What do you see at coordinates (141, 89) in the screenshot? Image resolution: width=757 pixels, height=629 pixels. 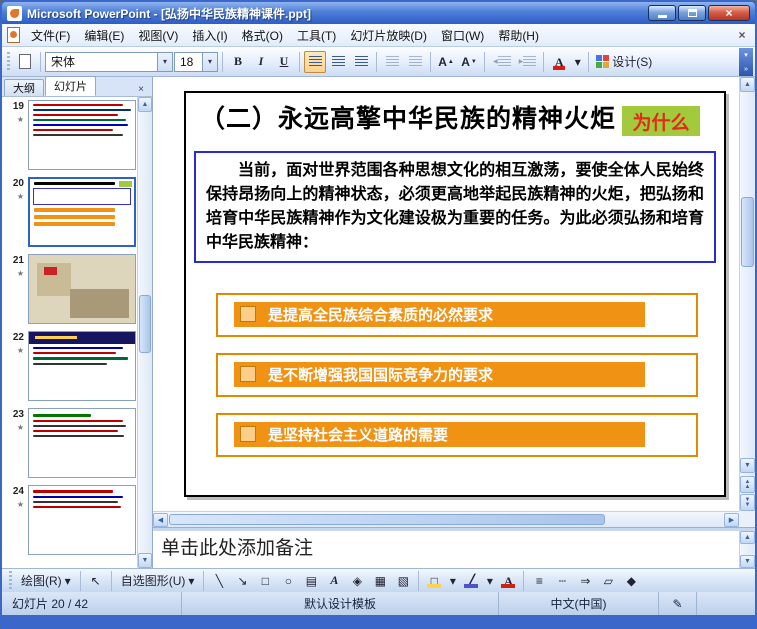 I see `pane-close-icon: ×` at bounding box center [141, 89].